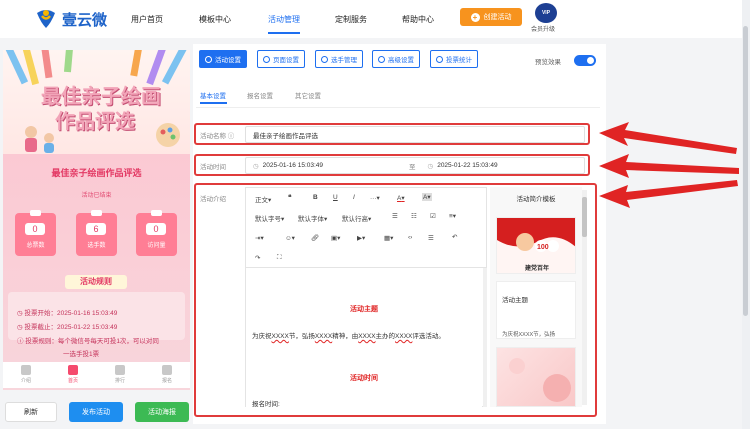 This screenshot has height=429, width=750. I want to click on stat-total-votes: 0 总票数, so click(35, 233).